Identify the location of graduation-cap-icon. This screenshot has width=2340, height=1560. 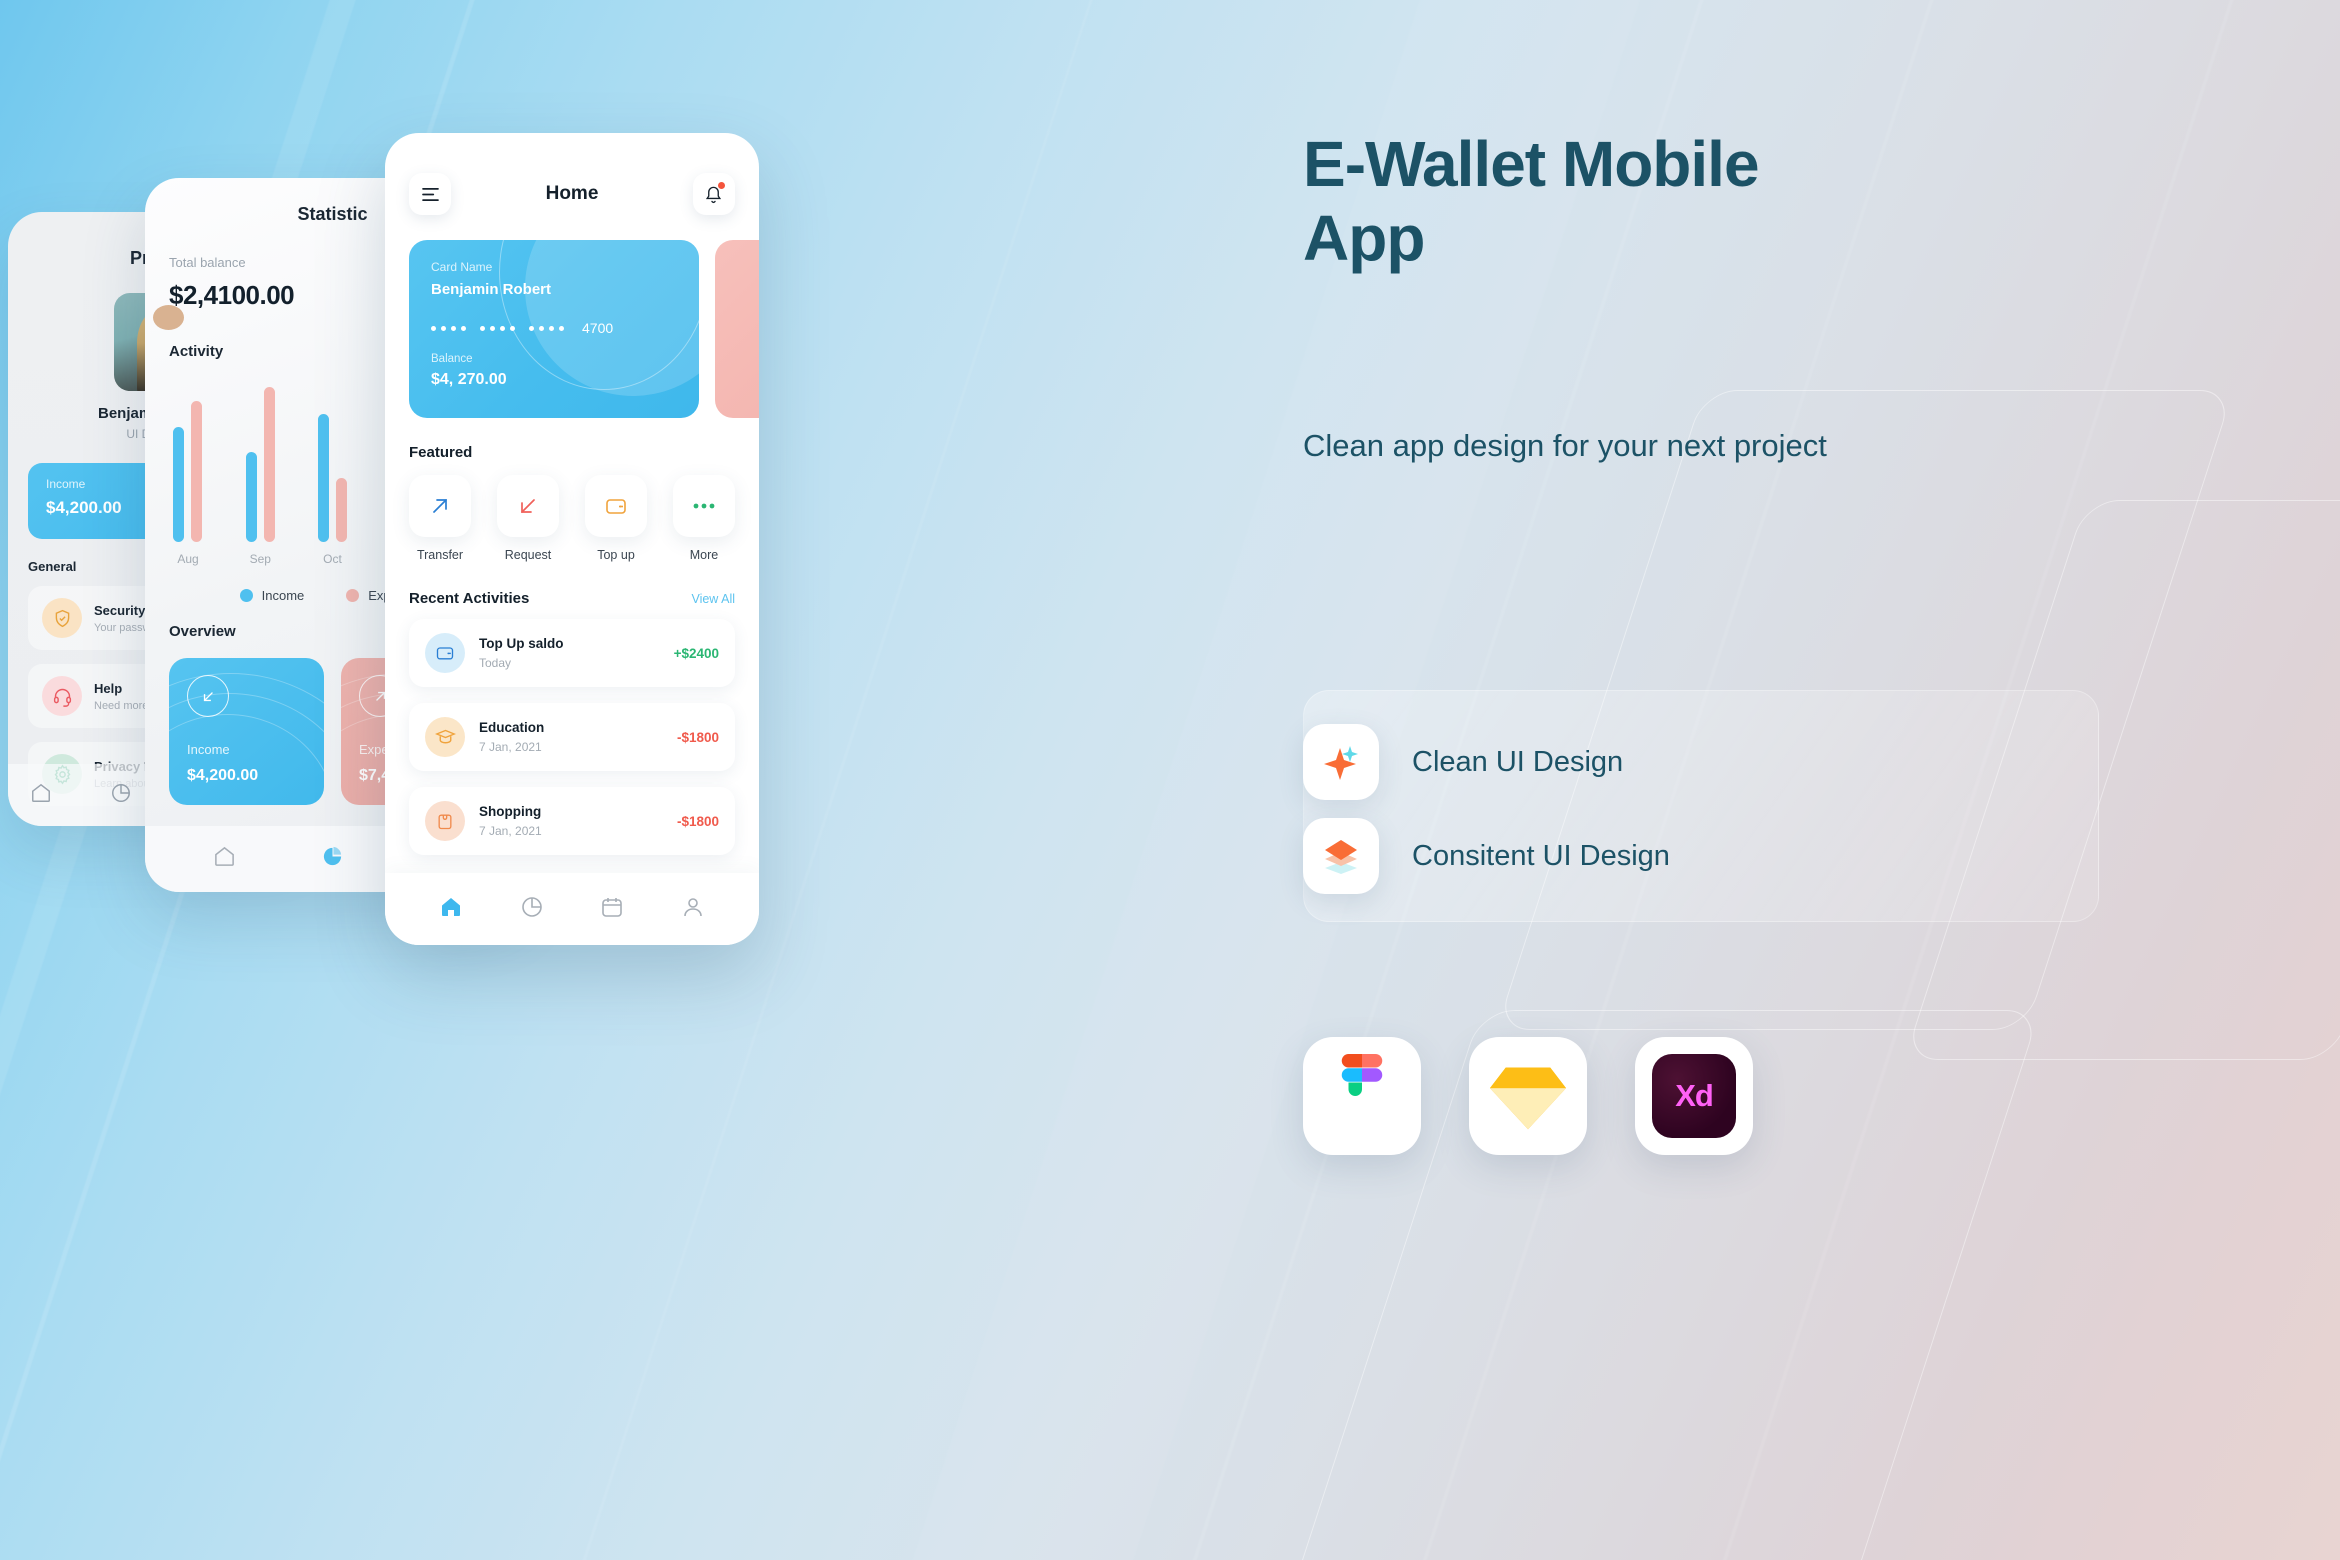
(445, 737).